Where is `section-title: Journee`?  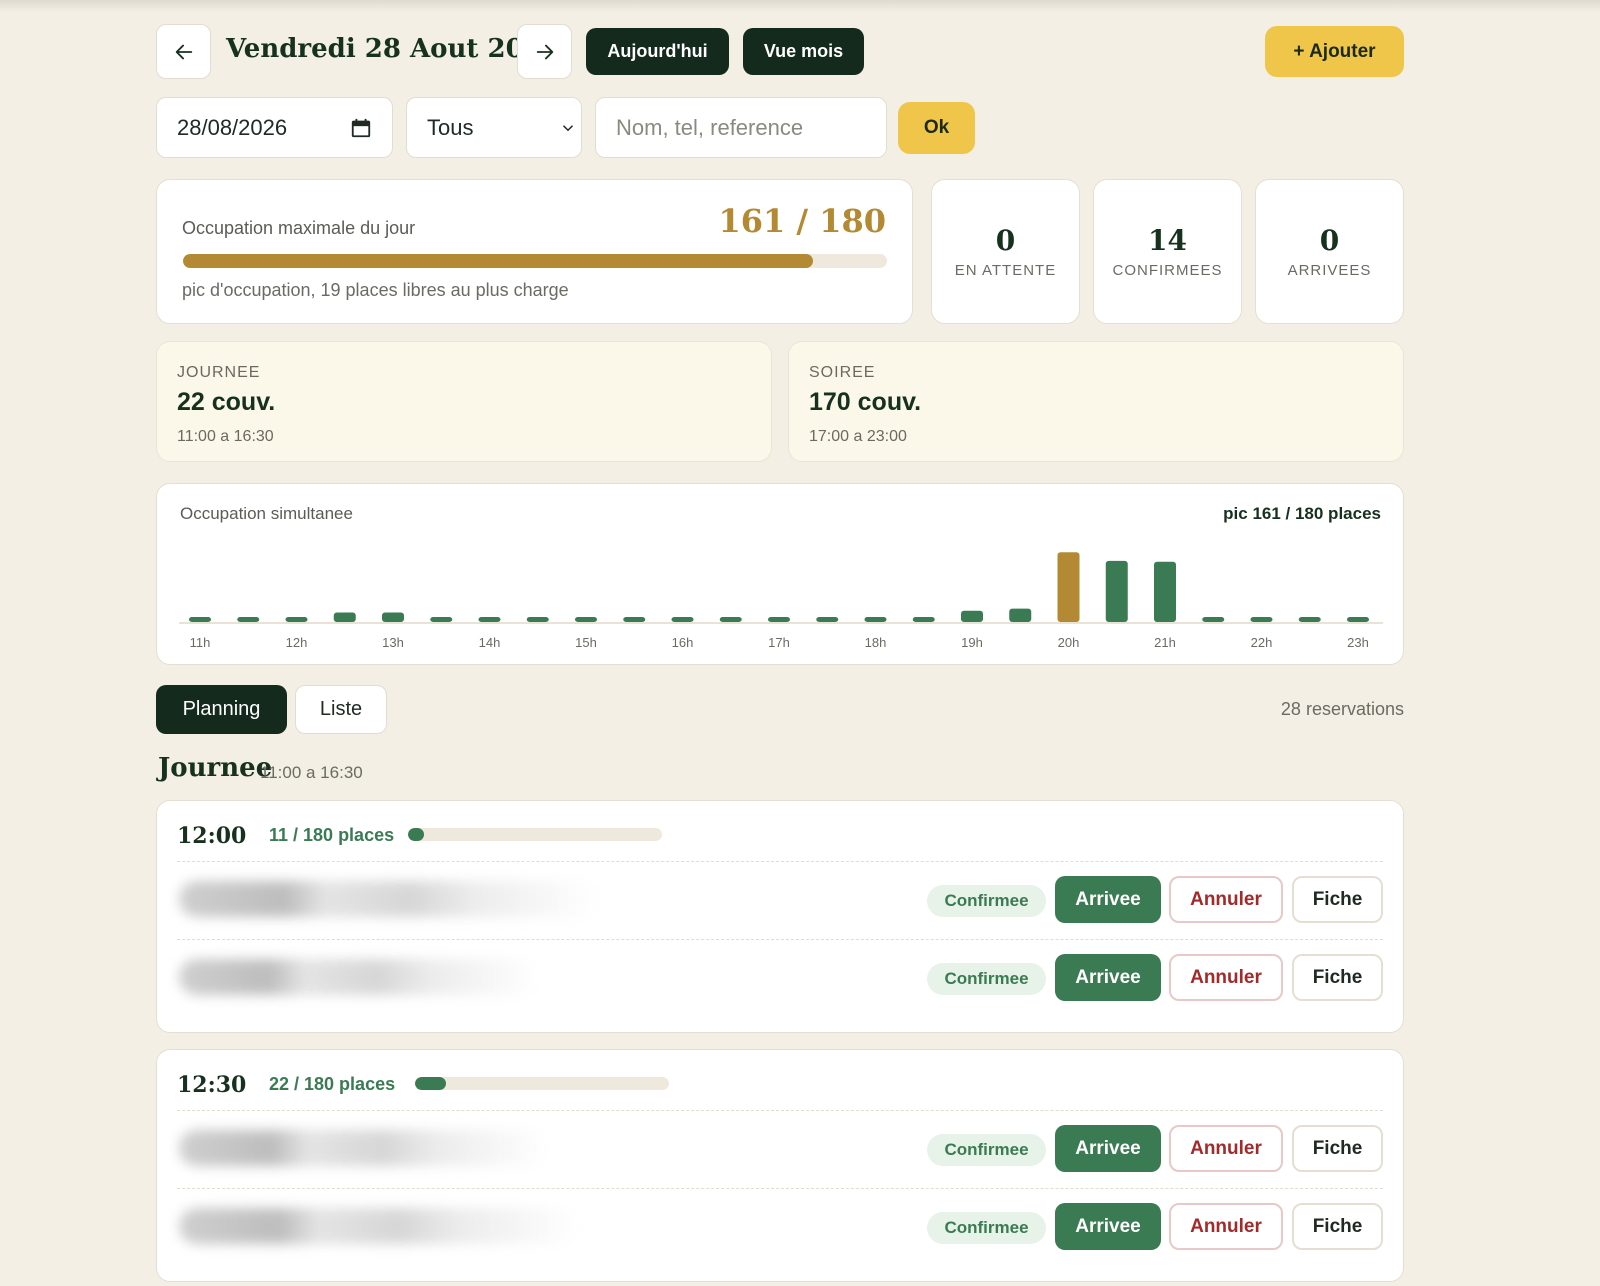 section-title: Journee is located at coordinates (215, 768).